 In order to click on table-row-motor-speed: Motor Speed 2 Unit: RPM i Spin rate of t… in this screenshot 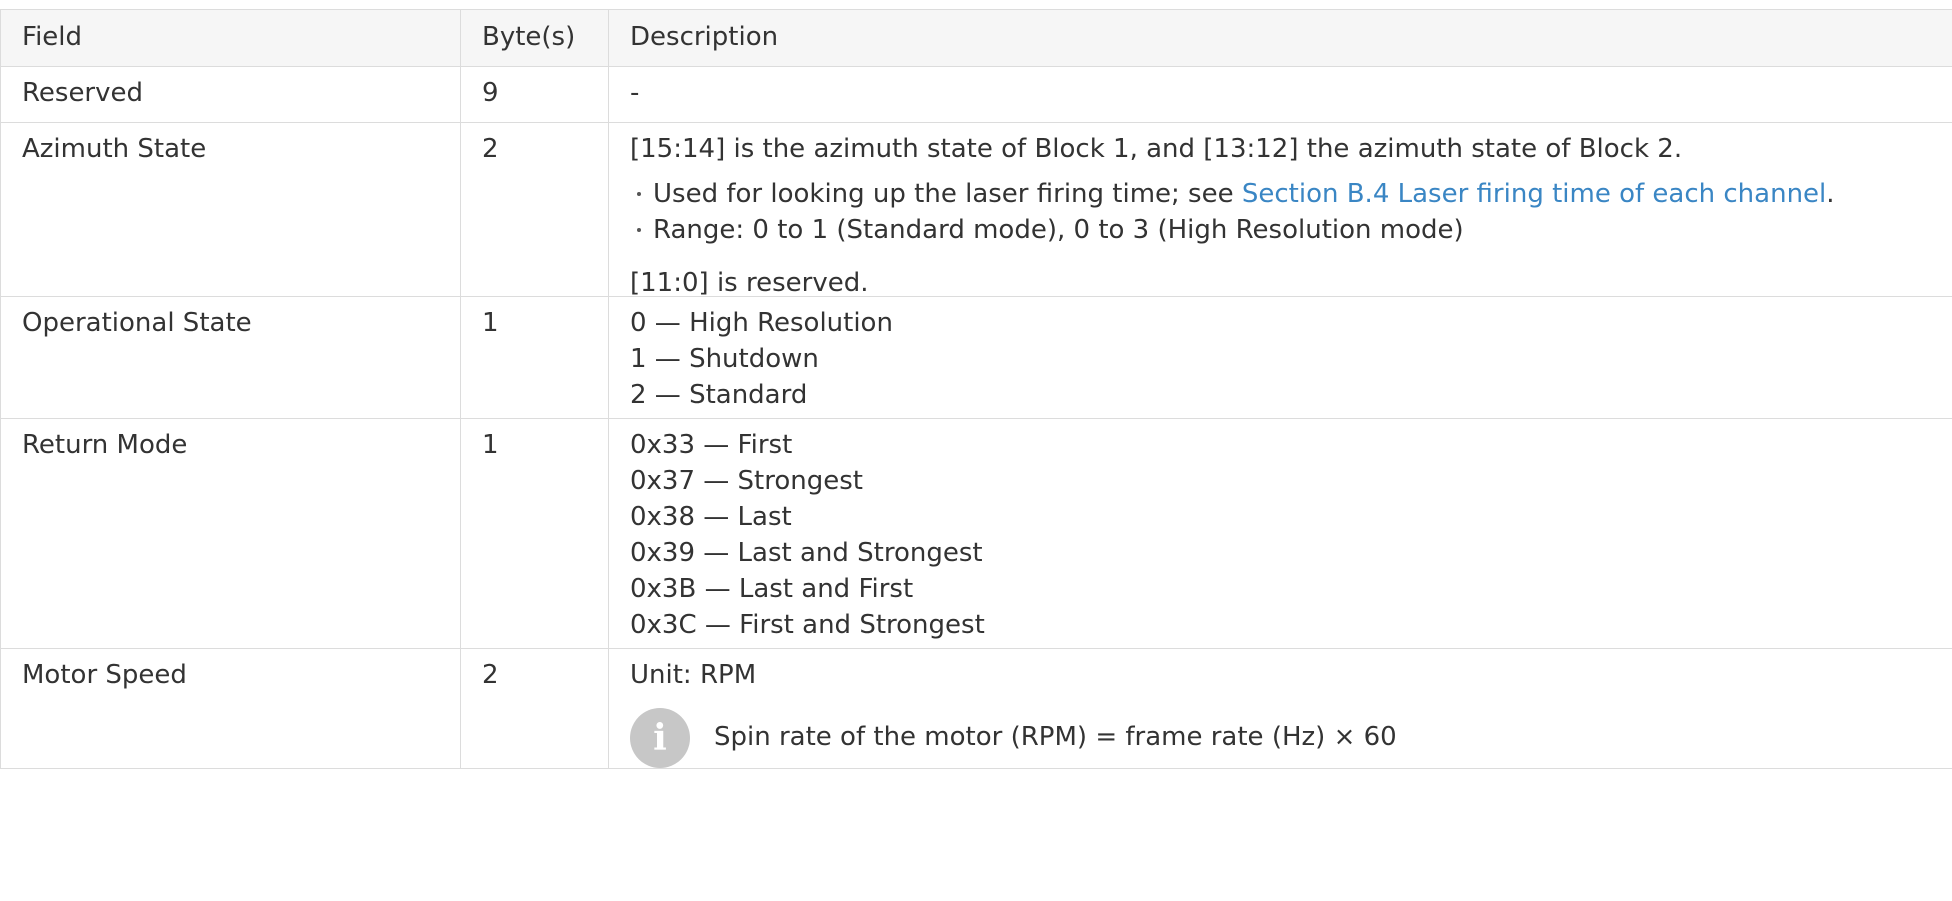, I will do `click(976, 708)`.